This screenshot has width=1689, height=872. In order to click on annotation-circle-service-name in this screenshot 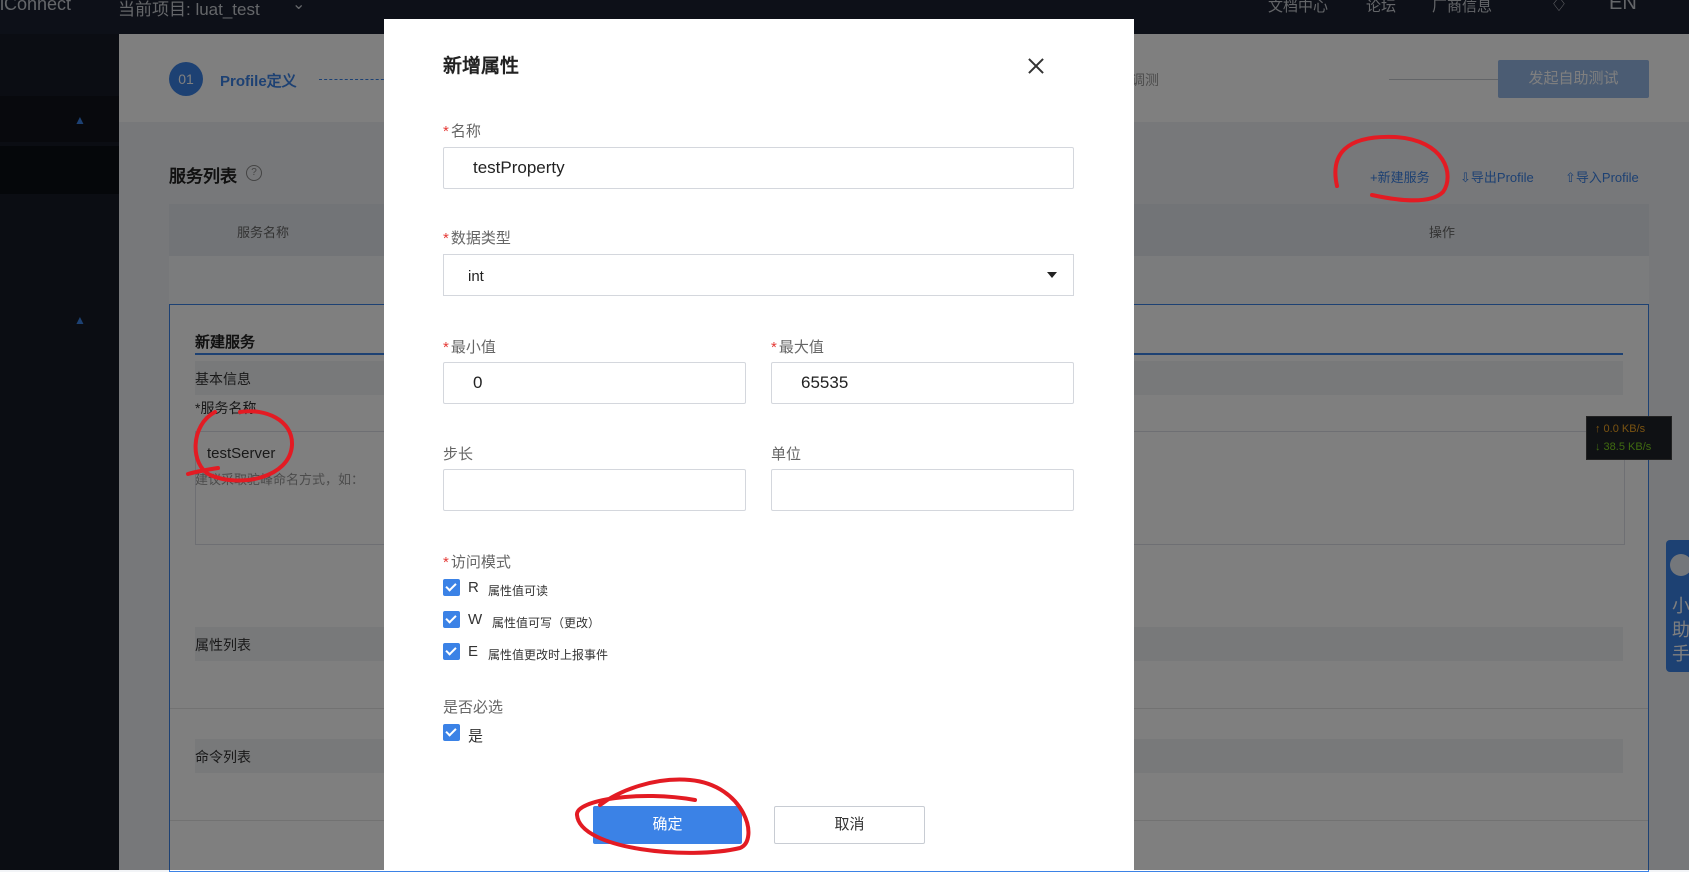, I will do `click(240, 446)`.